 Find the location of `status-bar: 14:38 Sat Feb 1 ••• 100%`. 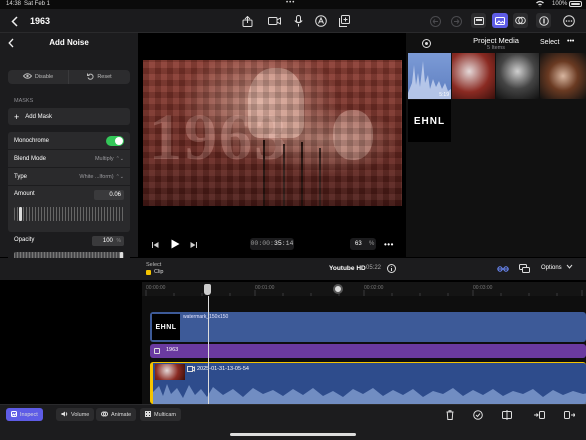

status-bar: 14:38 Sat Feb 1 ••• 100% is located at coordinates (293, 4).